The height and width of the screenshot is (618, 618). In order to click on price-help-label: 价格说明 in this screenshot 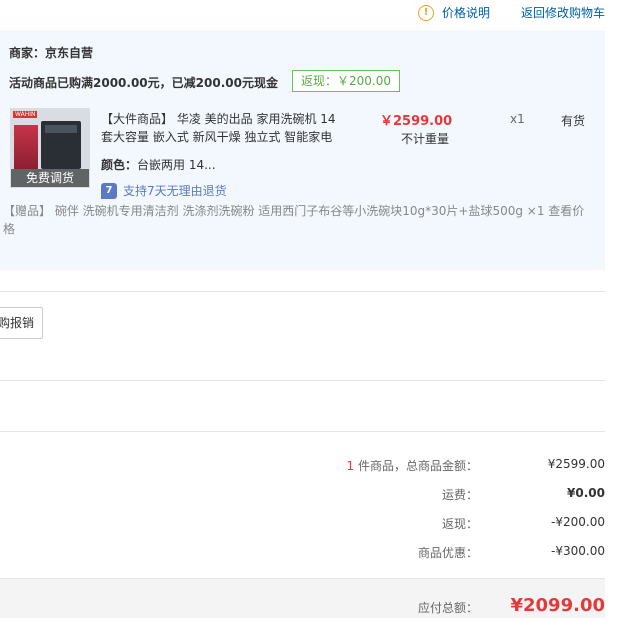, I will do `click(466, 13)`.